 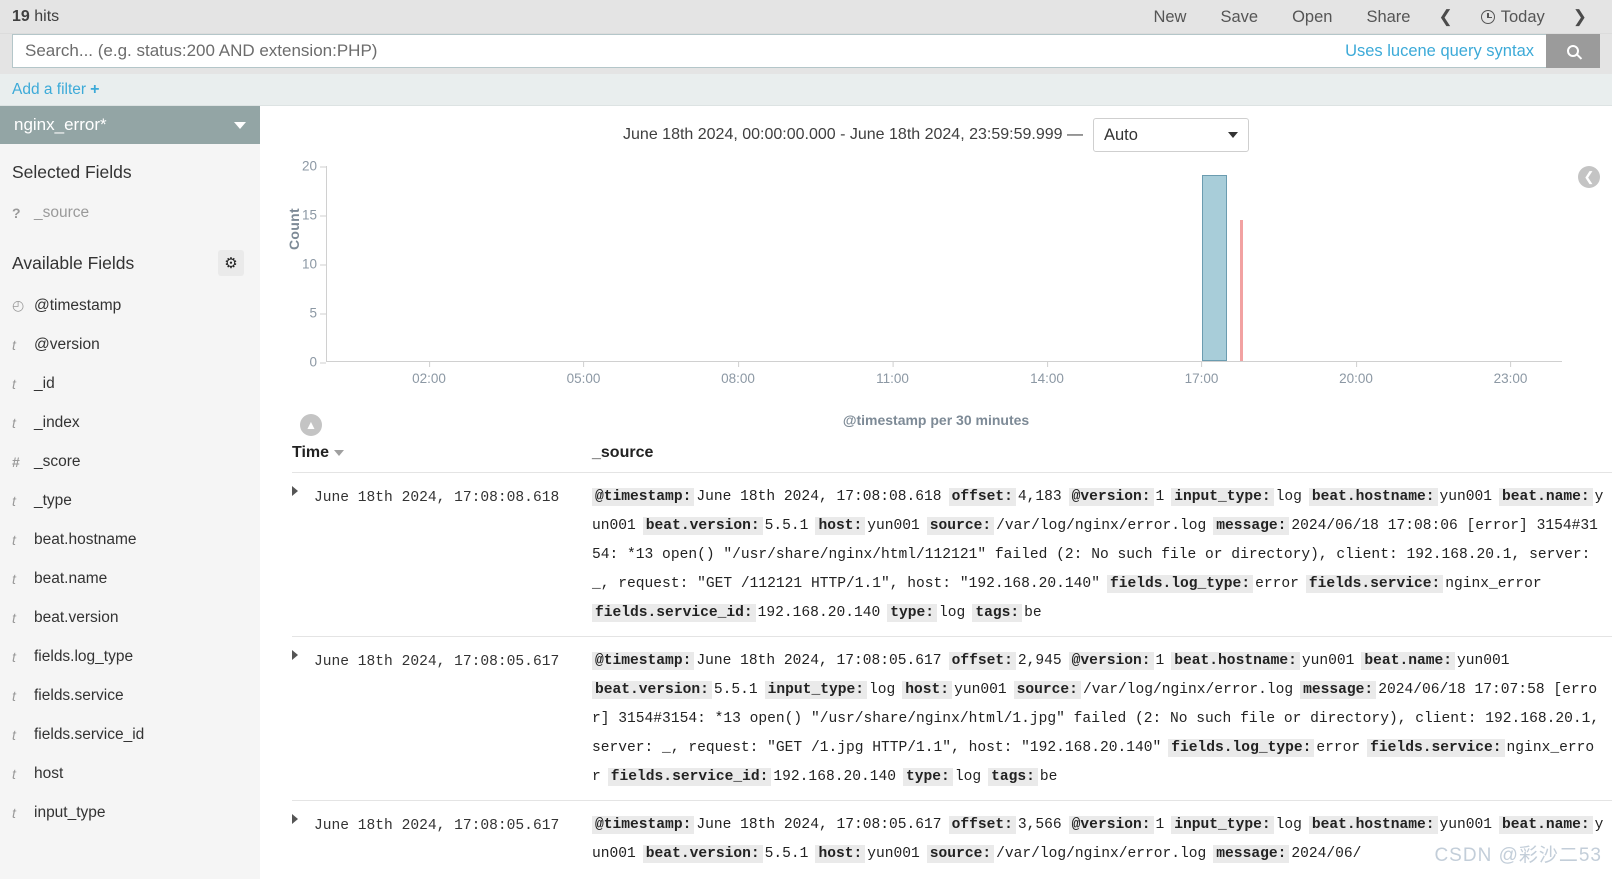 What do you see at coordinates (1589, 177) in the screenshot?
I see `chart-collapse-left-icon: ❮` at bounding box center [1589, 177].